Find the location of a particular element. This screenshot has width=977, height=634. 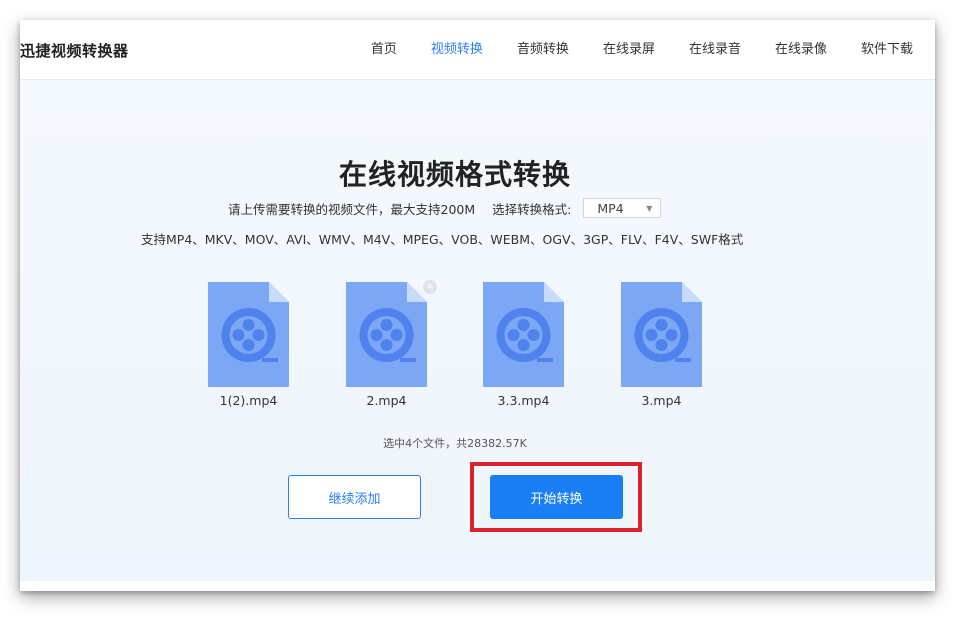

top-header: 迅捷视频转换器 首页 视频转换 音频转换 在线录屏 在线录音 在线录像 软件下载 is located at coordinates (477, 50).